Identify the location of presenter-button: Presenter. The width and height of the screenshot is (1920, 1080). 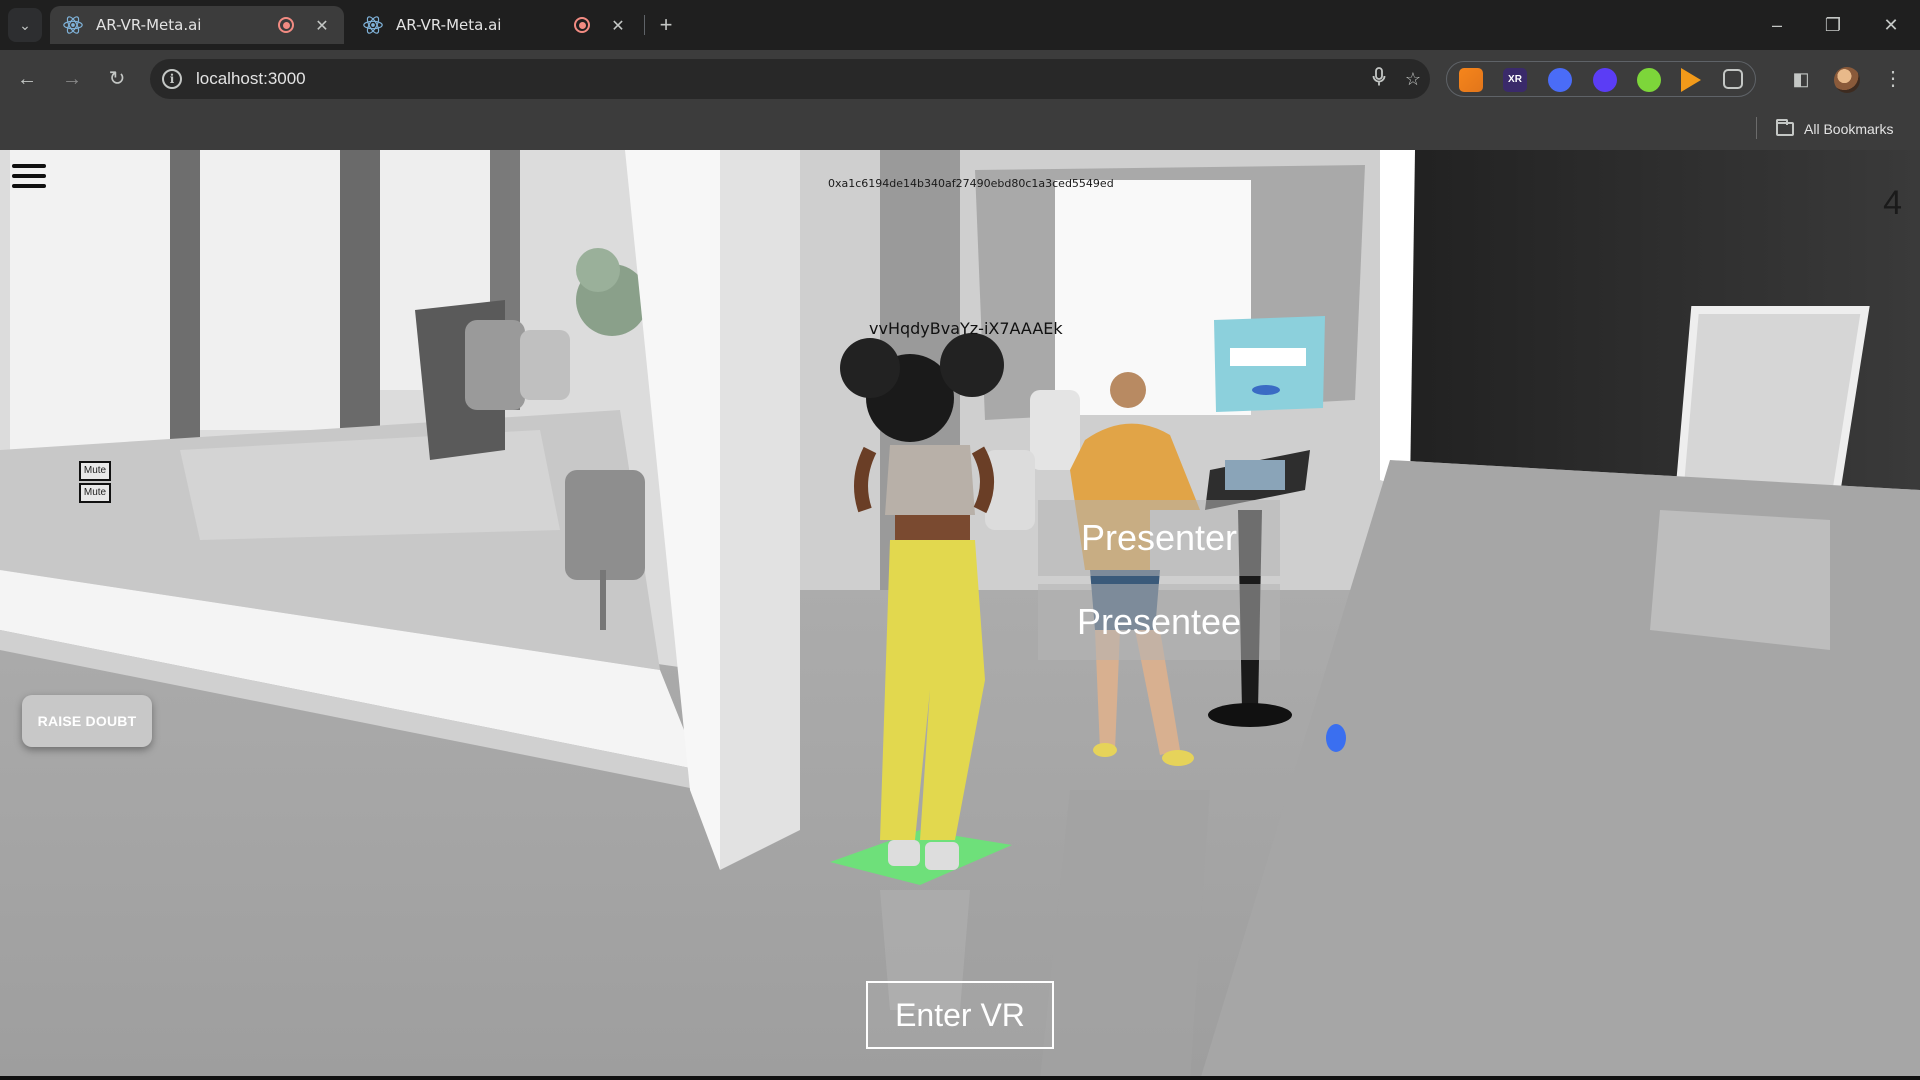
(1159, 538).